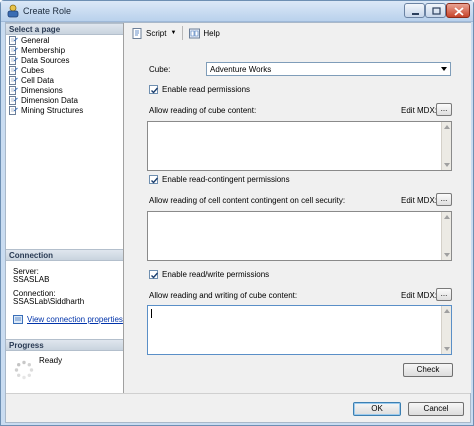 This screenshot has width=474, height=426. I want to click on readwrite-checkbox-box, so click(154, 274).